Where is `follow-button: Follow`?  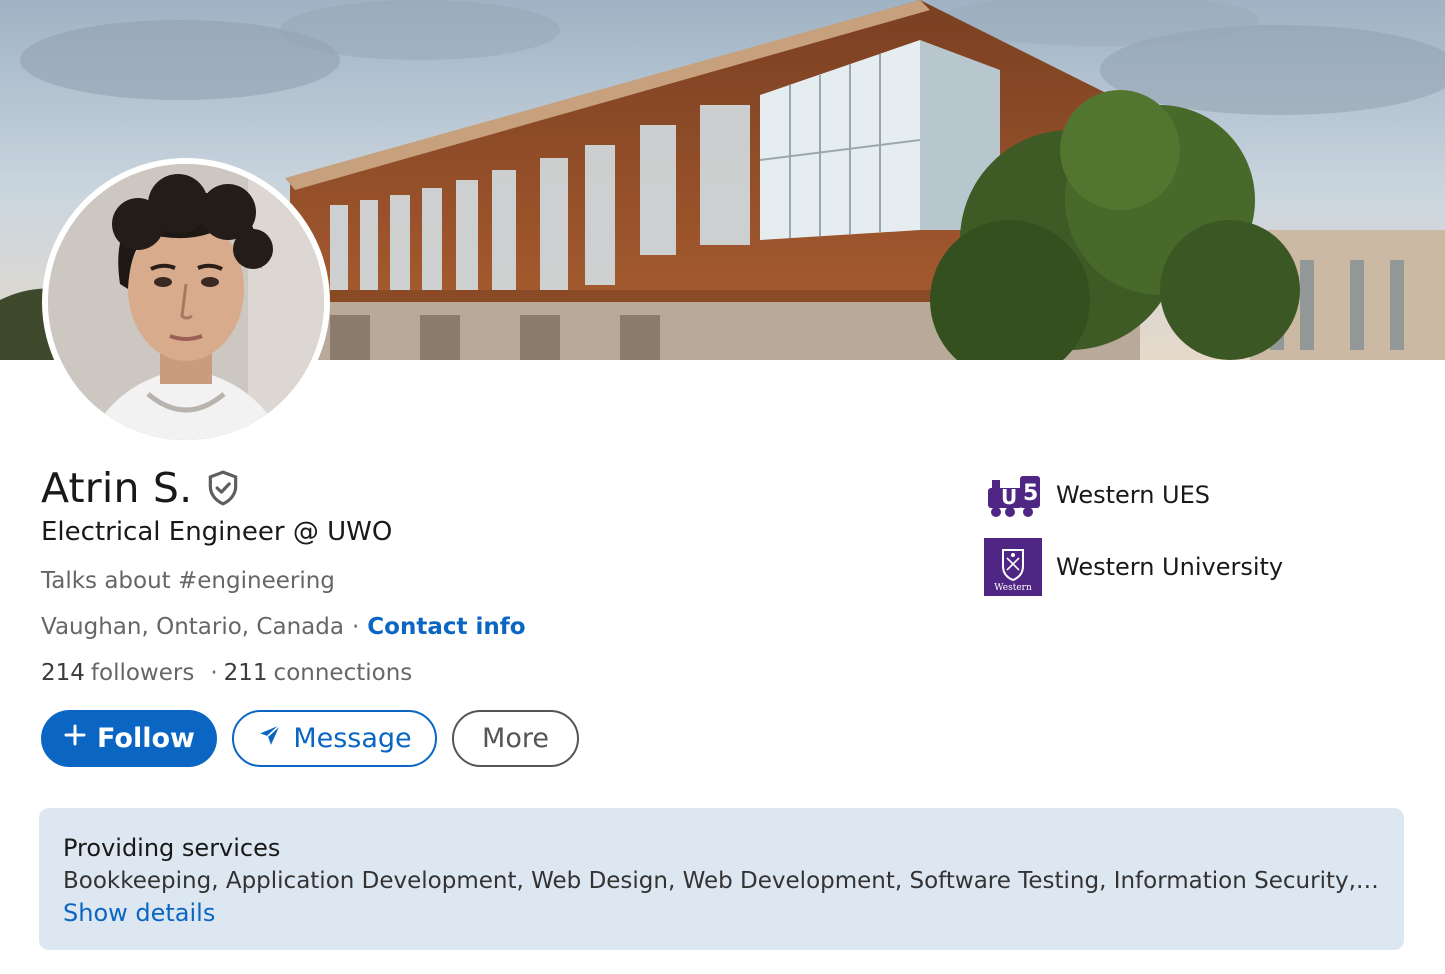 follow-button: Follow is located at coordinates (129, 738).